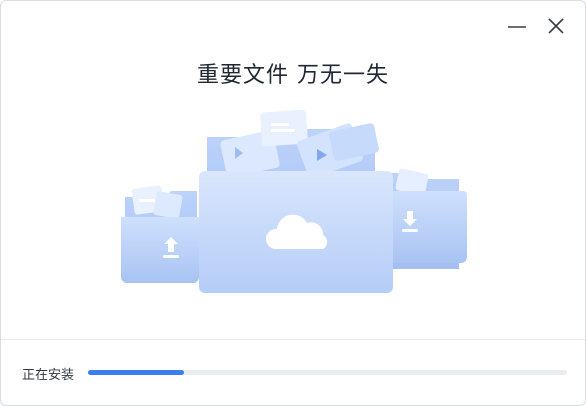 This screenshot has width=586, height=406. What do you see at coordinates (327, 372) in the screenshot?
I see `install-progress-bar` at bounding box center [327, 372].